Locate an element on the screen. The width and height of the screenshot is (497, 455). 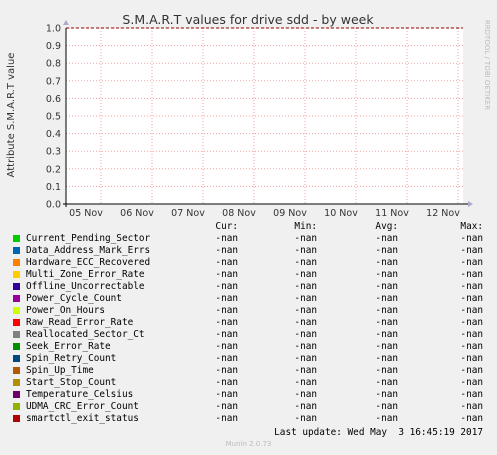
y-tick-label: 0.7 is located at coordinates (53, 81).